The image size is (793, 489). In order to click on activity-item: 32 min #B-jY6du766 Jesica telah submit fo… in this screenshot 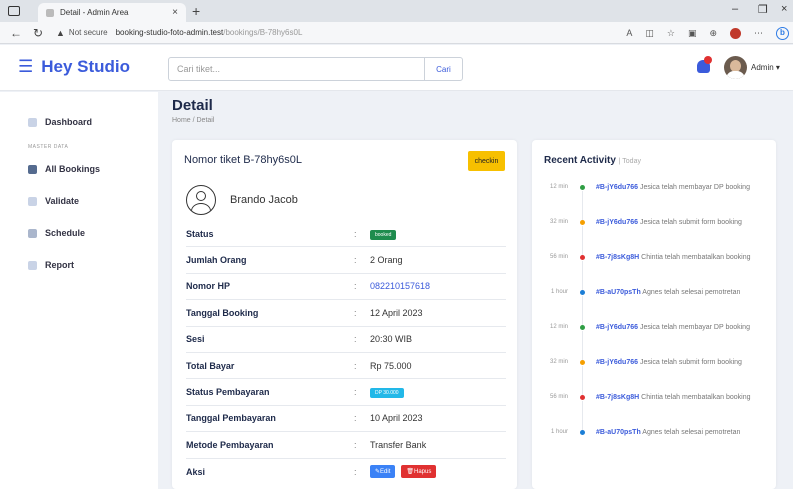, I will do `click(654, 376)`.